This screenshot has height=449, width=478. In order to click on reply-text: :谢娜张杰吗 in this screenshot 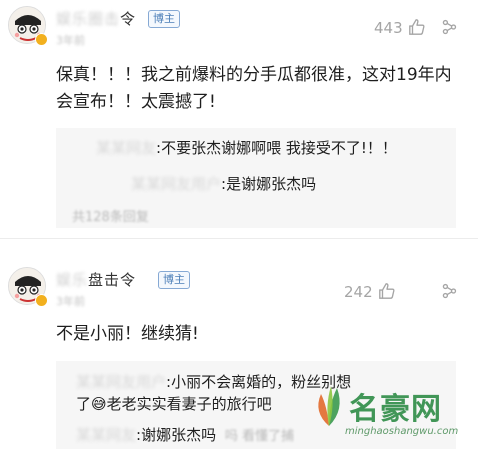, I will do `click(176, 435)`.